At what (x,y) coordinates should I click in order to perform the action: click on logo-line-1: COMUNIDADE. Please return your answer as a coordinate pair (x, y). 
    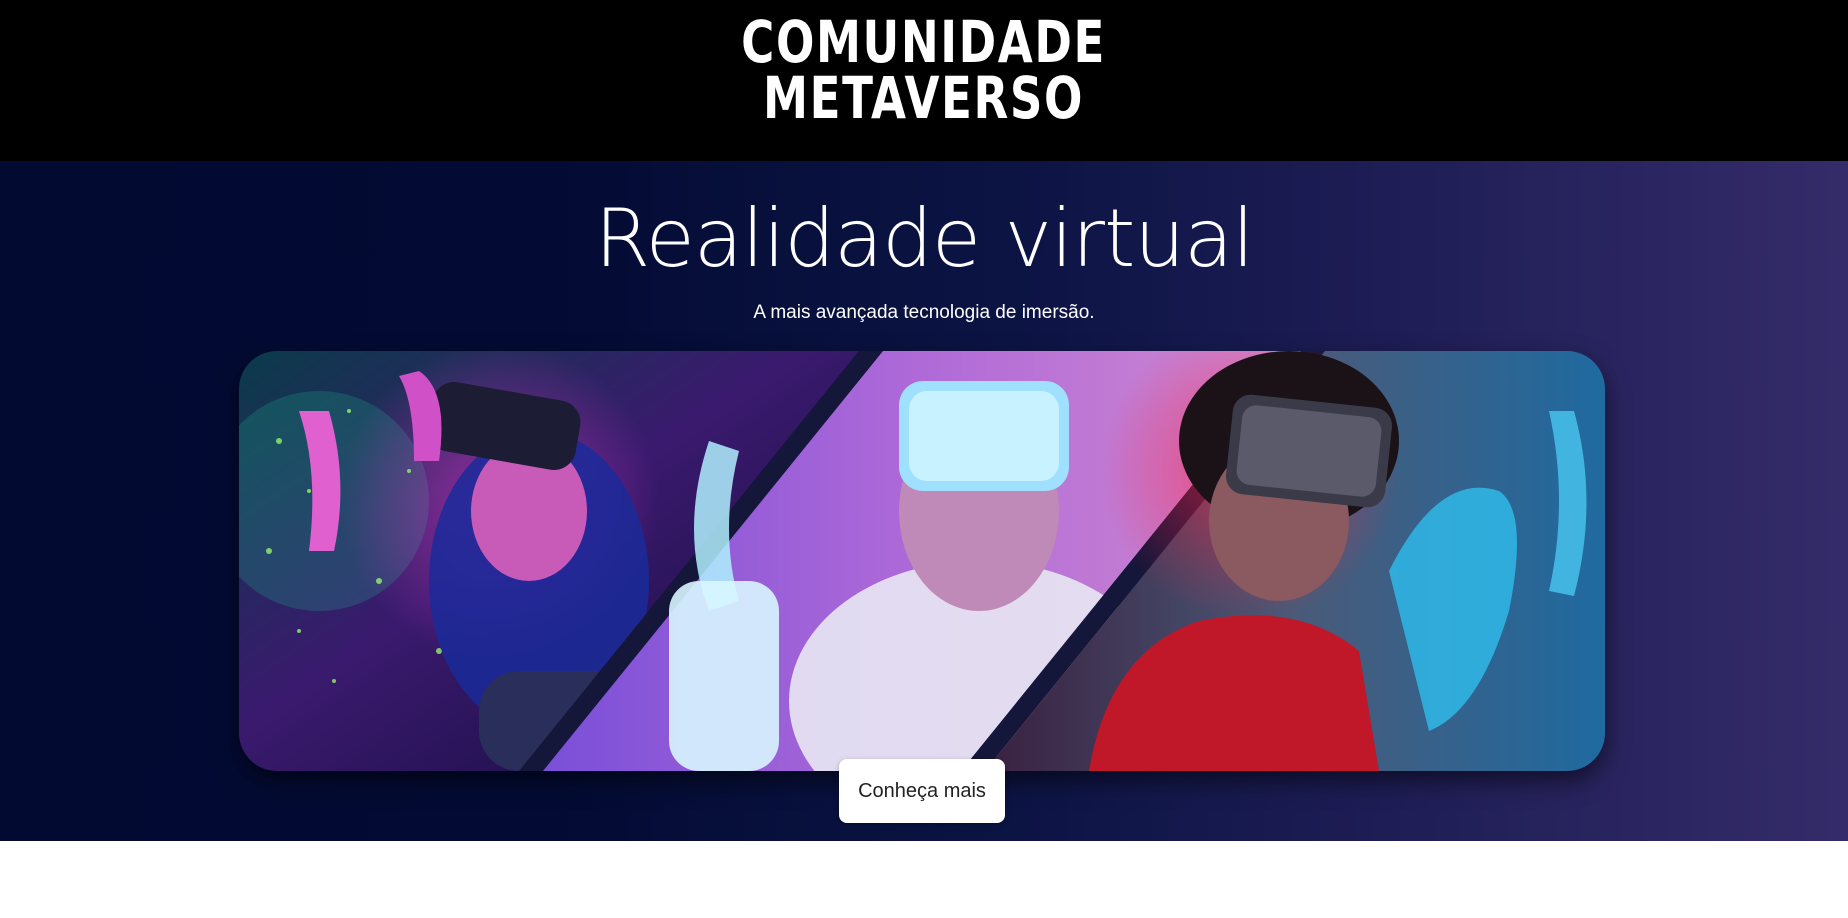
    Looking at the image, I should click on (923, 42).